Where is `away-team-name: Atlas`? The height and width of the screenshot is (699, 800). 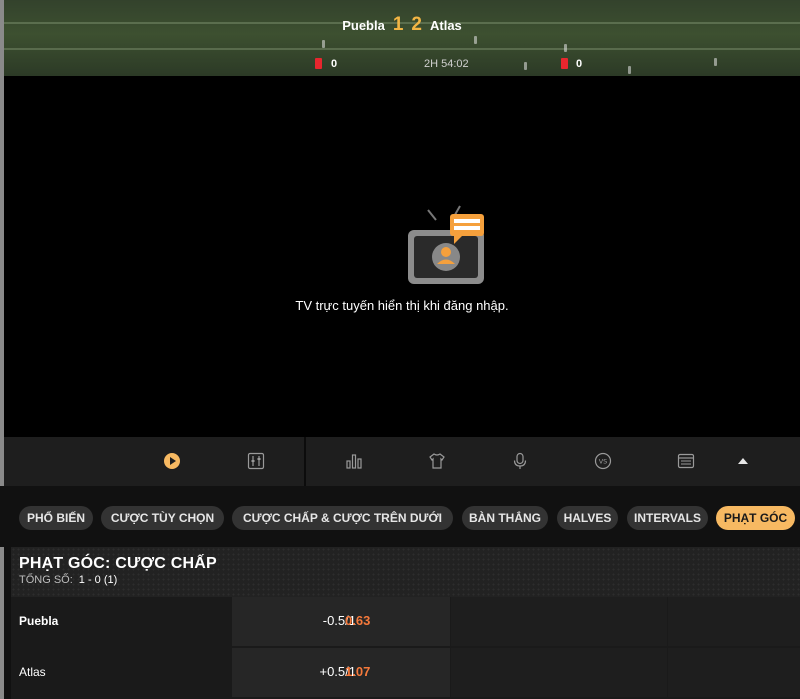
away-team-name: Atlas is located at coordinates (445, 25).